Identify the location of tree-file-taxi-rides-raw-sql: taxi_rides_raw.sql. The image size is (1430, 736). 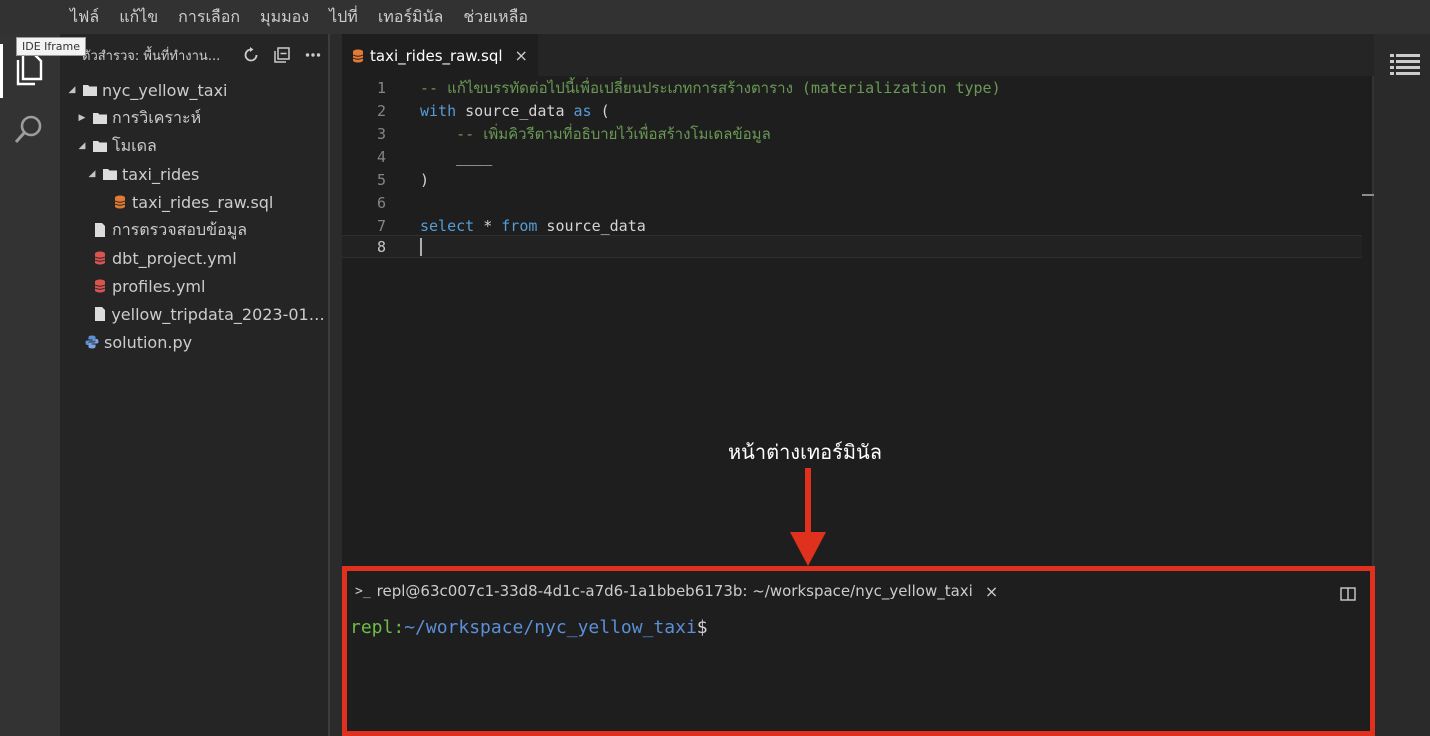
(195, 202).